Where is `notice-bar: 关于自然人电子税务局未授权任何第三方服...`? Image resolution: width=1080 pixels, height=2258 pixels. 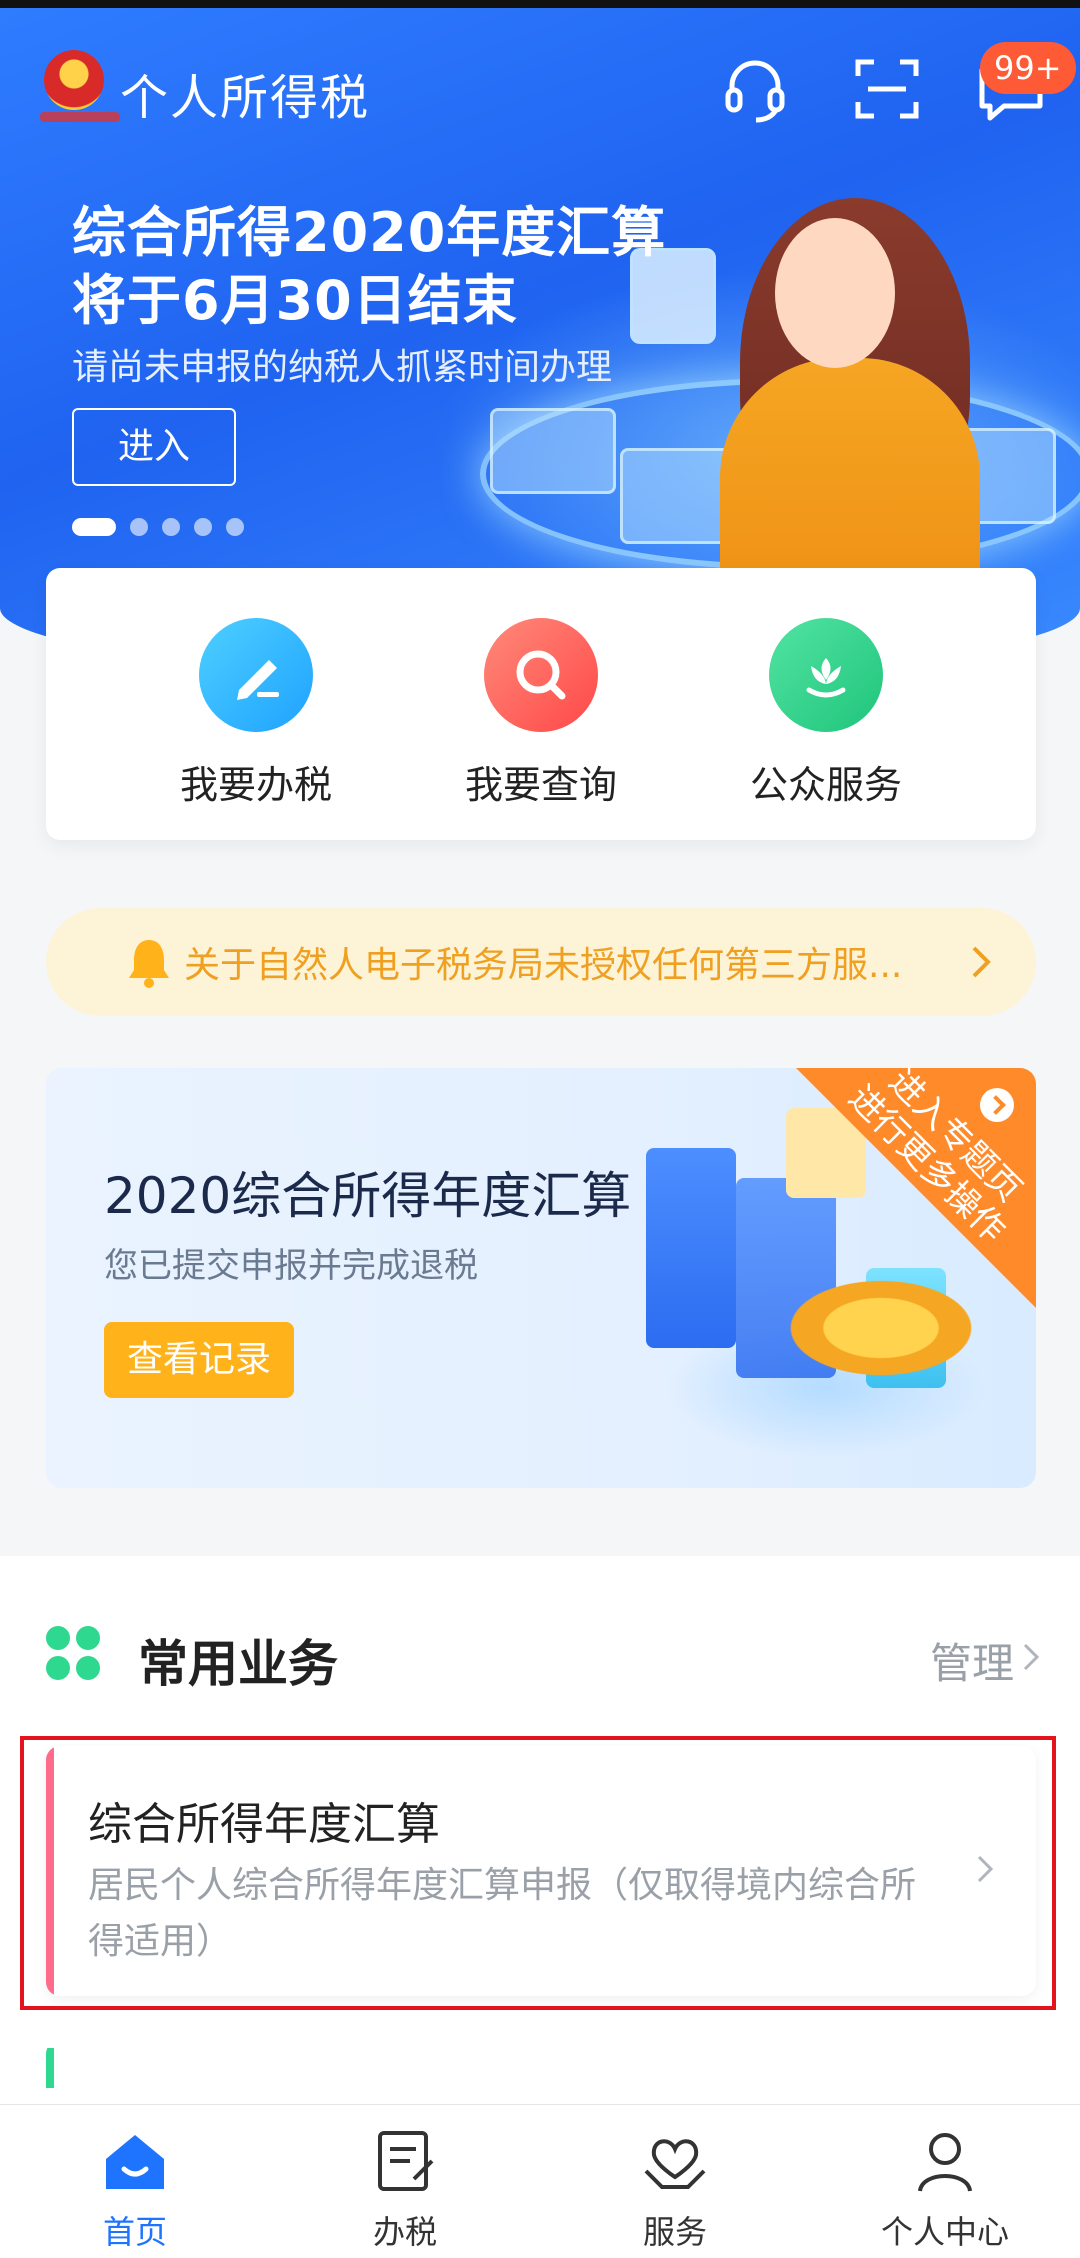
notice-bar: 关于自然人电子税务局未授权任何第三方服... is located at coordinates (541, 962).